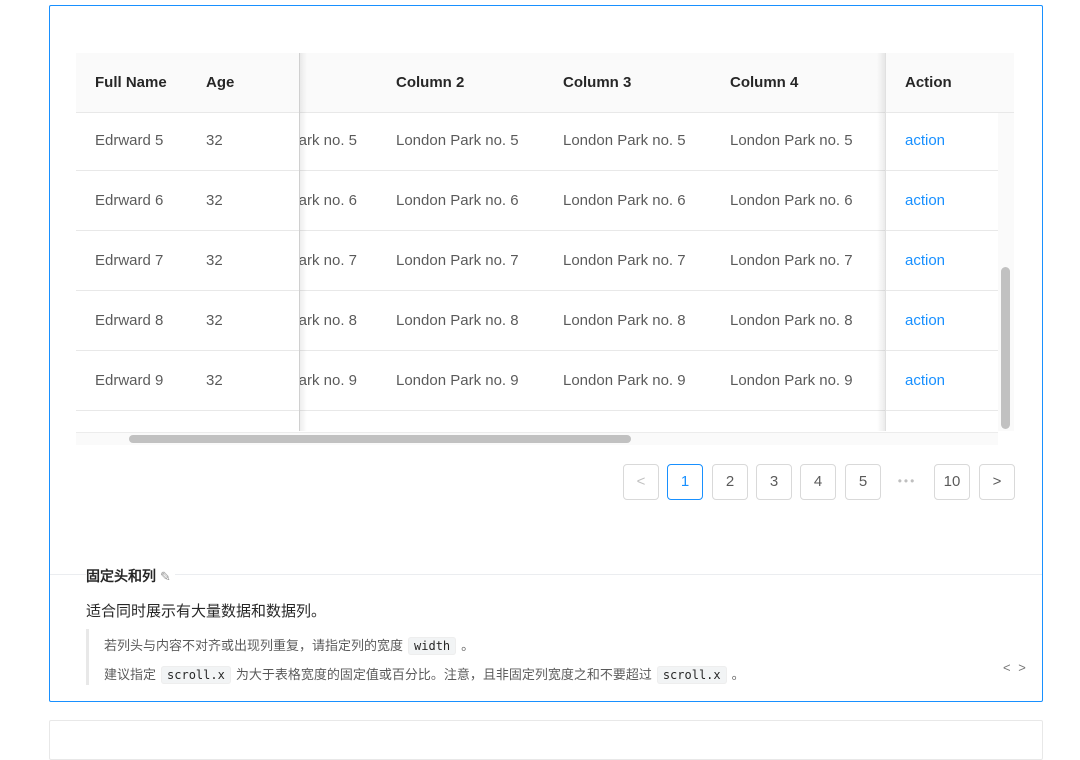  I want to click on demo-description: 适合同时展示有大量数据和数据列。, so click(206, 611).